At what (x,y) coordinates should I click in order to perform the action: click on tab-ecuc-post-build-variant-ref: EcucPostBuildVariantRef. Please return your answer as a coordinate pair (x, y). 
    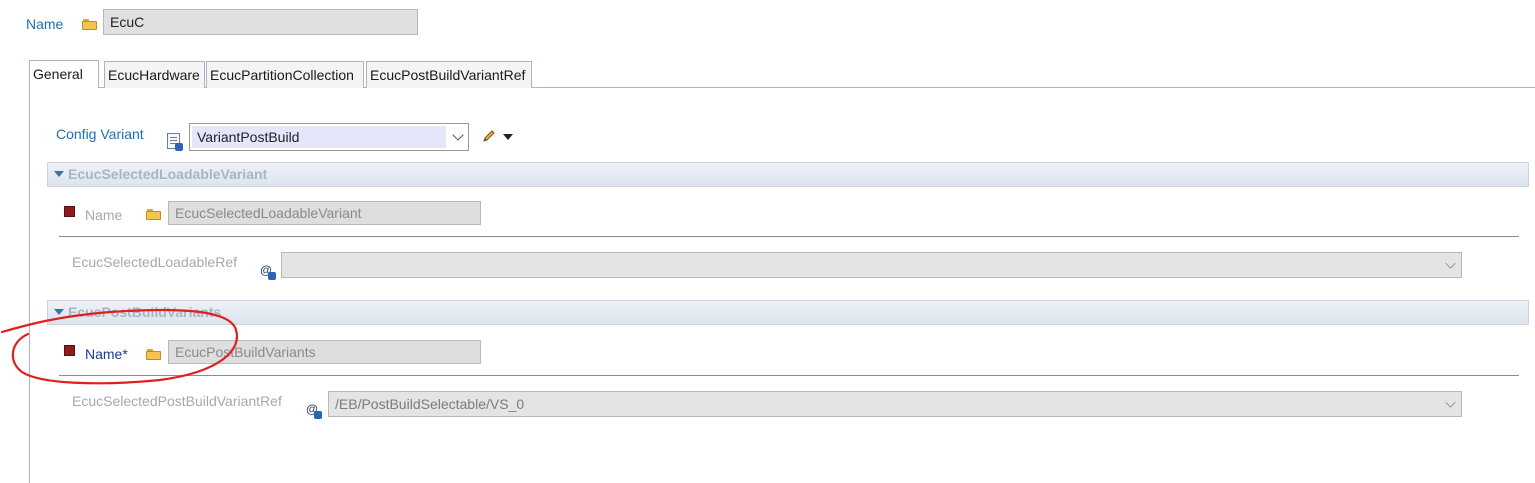
    Looking at the image, I should click on (449, 74).